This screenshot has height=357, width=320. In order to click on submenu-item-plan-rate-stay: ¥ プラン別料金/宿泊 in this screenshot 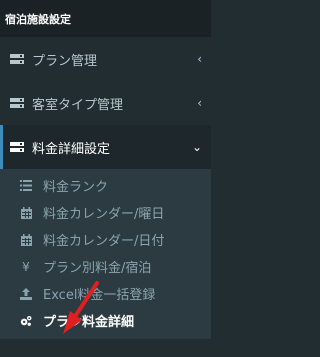, I will do `click(105, 266)`.